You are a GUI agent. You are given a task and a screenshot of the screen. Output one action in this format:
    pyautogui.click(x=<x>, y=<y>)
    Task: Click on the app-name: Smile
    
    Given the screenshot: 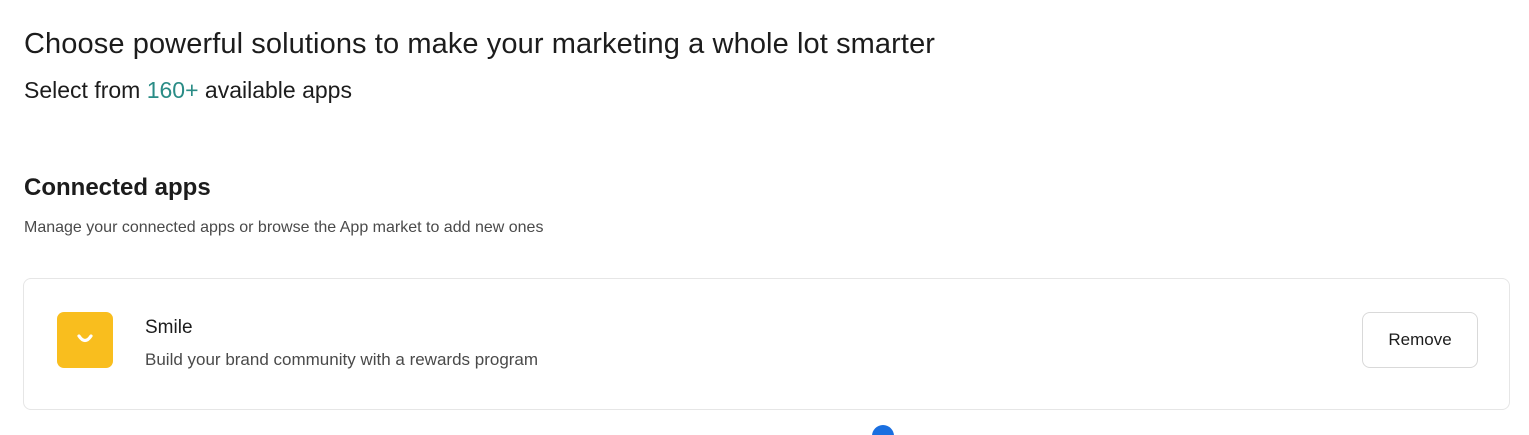 What is the action you would take?
    pyautogui.click(x=169, y=327)
    